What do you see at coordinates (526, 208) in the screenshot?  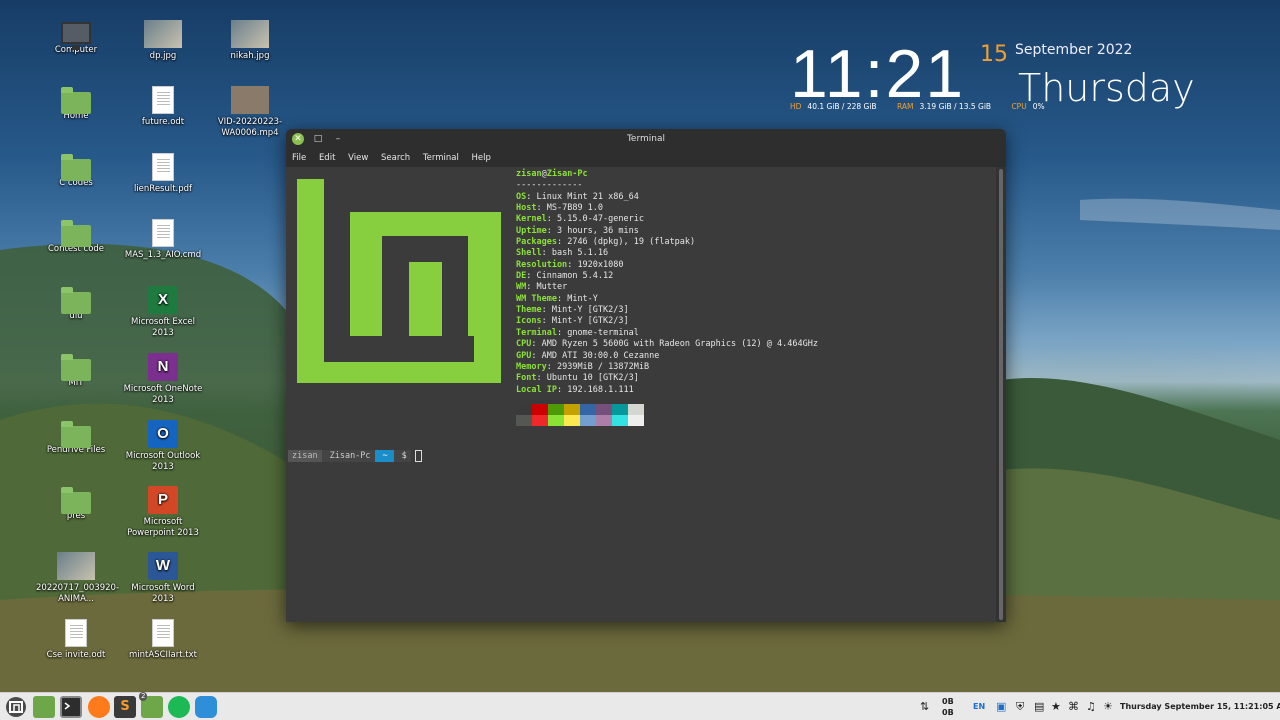 I see `neofetch-key: Host` at bounding box center [526, 208].